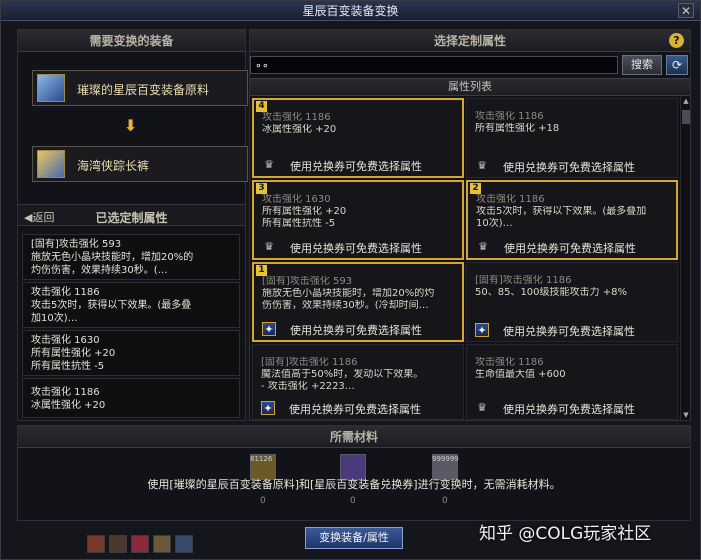 The width and height of the screenshot is (701, 560). Describe the element at coordinates (143, 90) in the screenshot. I see `source-item-name: 璀璨的星辰百变装备原料` at that location.